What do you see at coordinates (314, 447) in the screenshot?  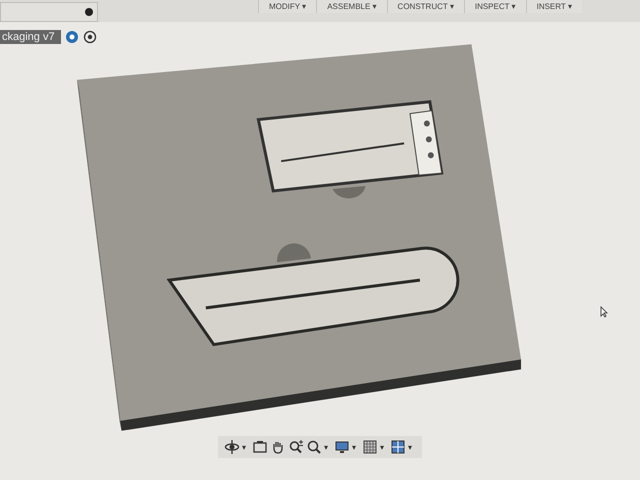 I see `magnifier-icon` at bounding box center [314, 447].